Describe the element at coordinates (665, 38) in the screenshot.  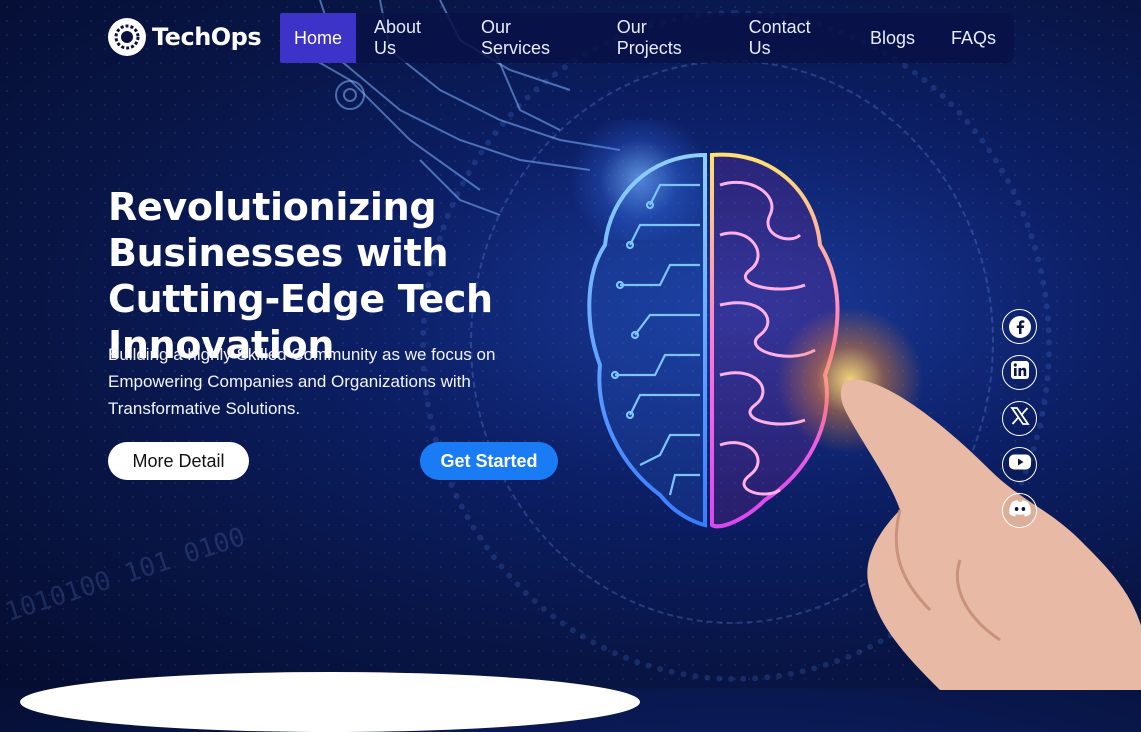
I see `nav-our-projects: Our Projects` at that location.